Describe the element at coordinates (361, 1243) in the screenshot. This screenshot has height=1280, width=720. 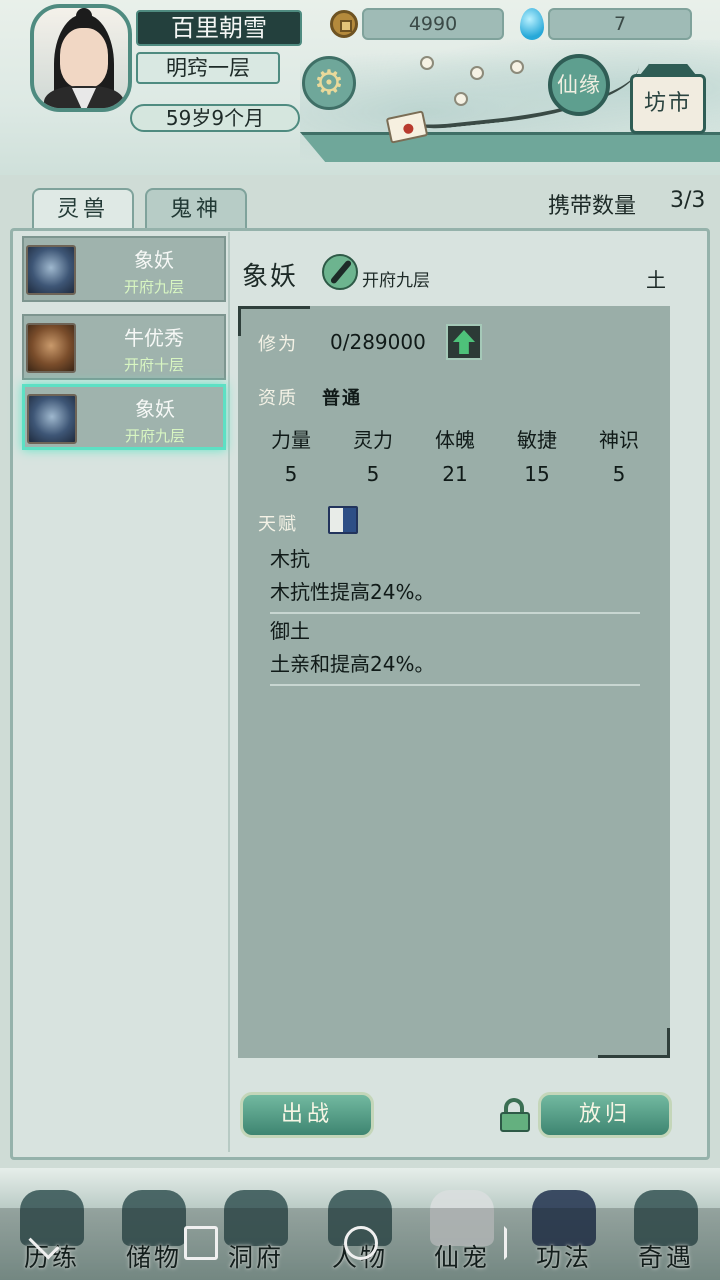
I see `home-icon` at that location.